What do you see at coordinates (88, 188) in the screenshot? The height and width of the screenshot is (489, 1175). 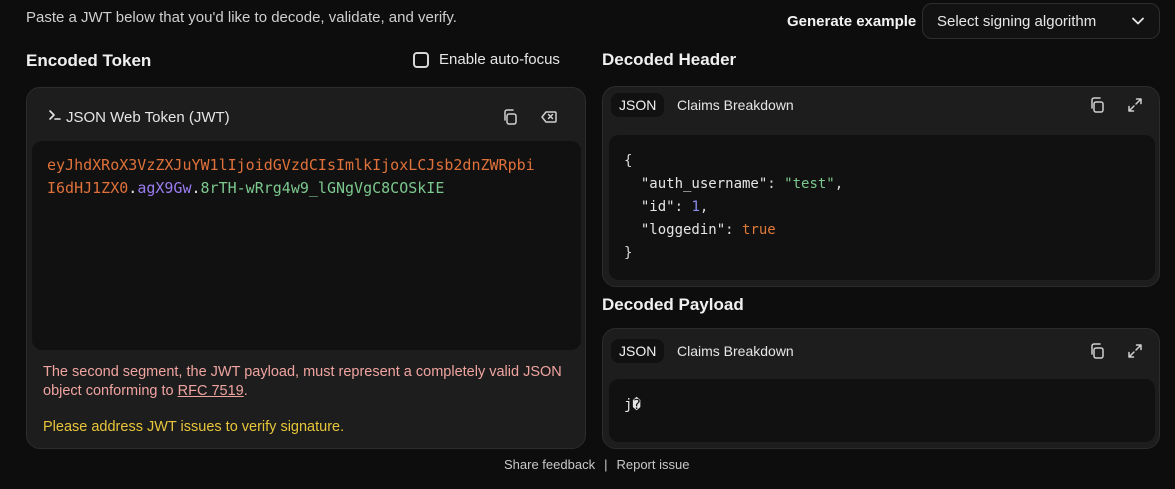 I see `token-header-part-cont: I6dHJ1ZX0` at bounding box center [88, 188].